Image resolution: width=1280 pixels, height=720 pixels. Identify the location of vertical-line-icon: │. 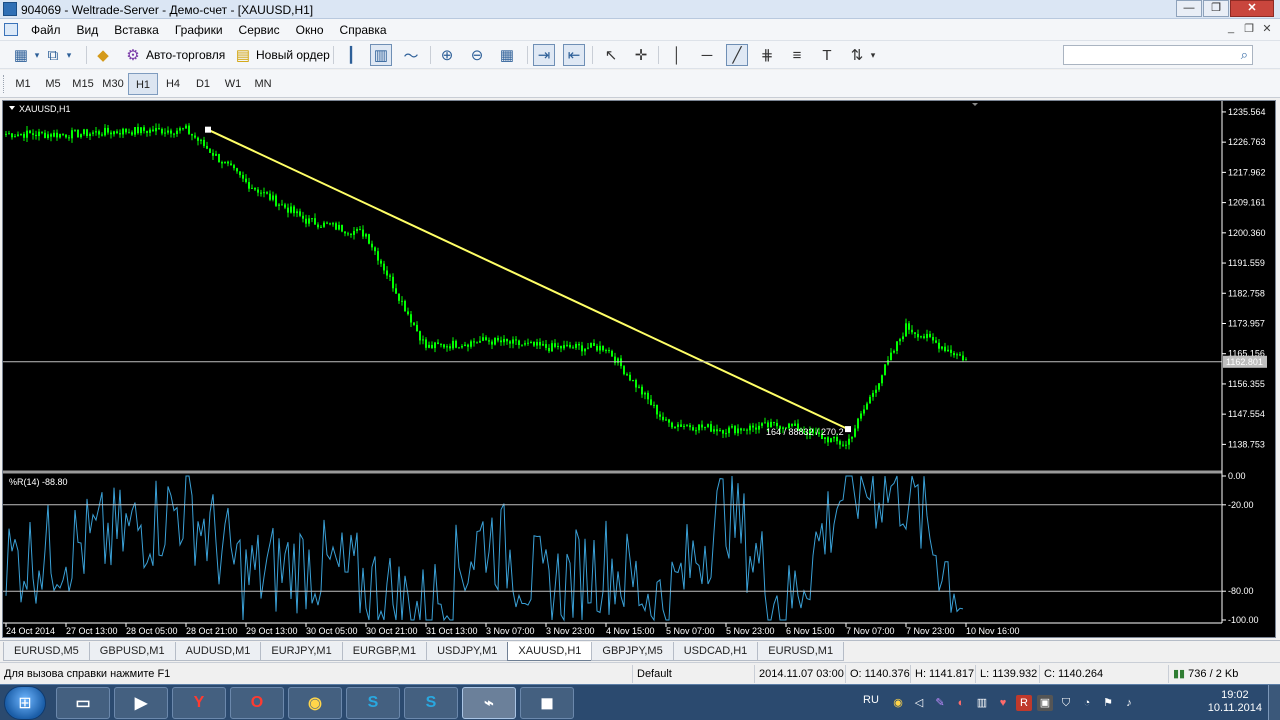
(677, 55).